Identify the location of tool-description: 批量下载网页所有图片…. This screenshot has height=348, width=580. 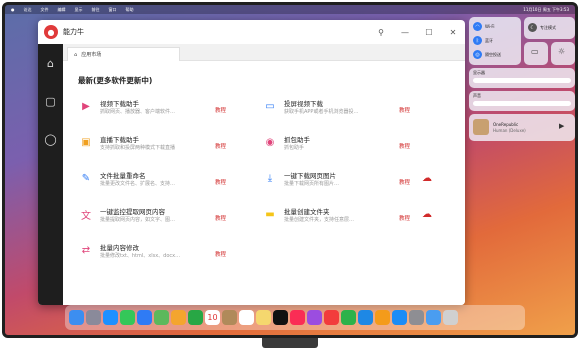
(312, 184).